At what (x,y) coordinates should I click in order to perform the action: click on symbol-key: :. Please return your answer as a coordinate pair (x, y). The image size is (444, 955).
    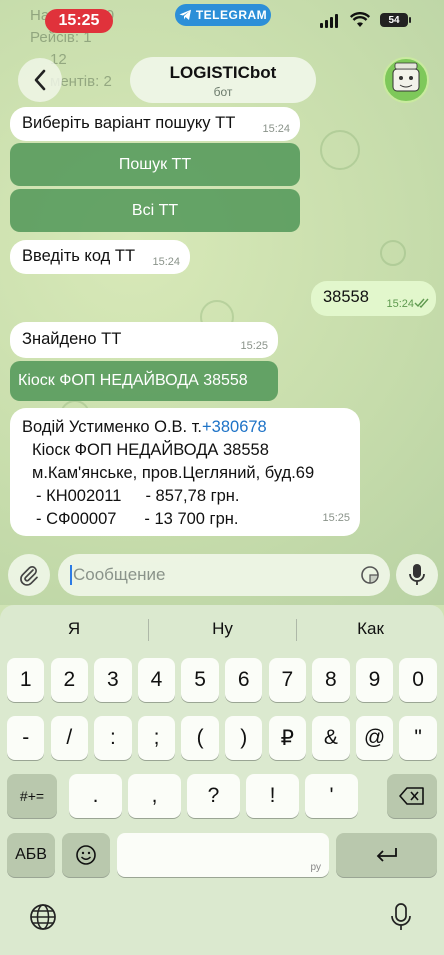
    Looking at the image, I should click on (113, 738).